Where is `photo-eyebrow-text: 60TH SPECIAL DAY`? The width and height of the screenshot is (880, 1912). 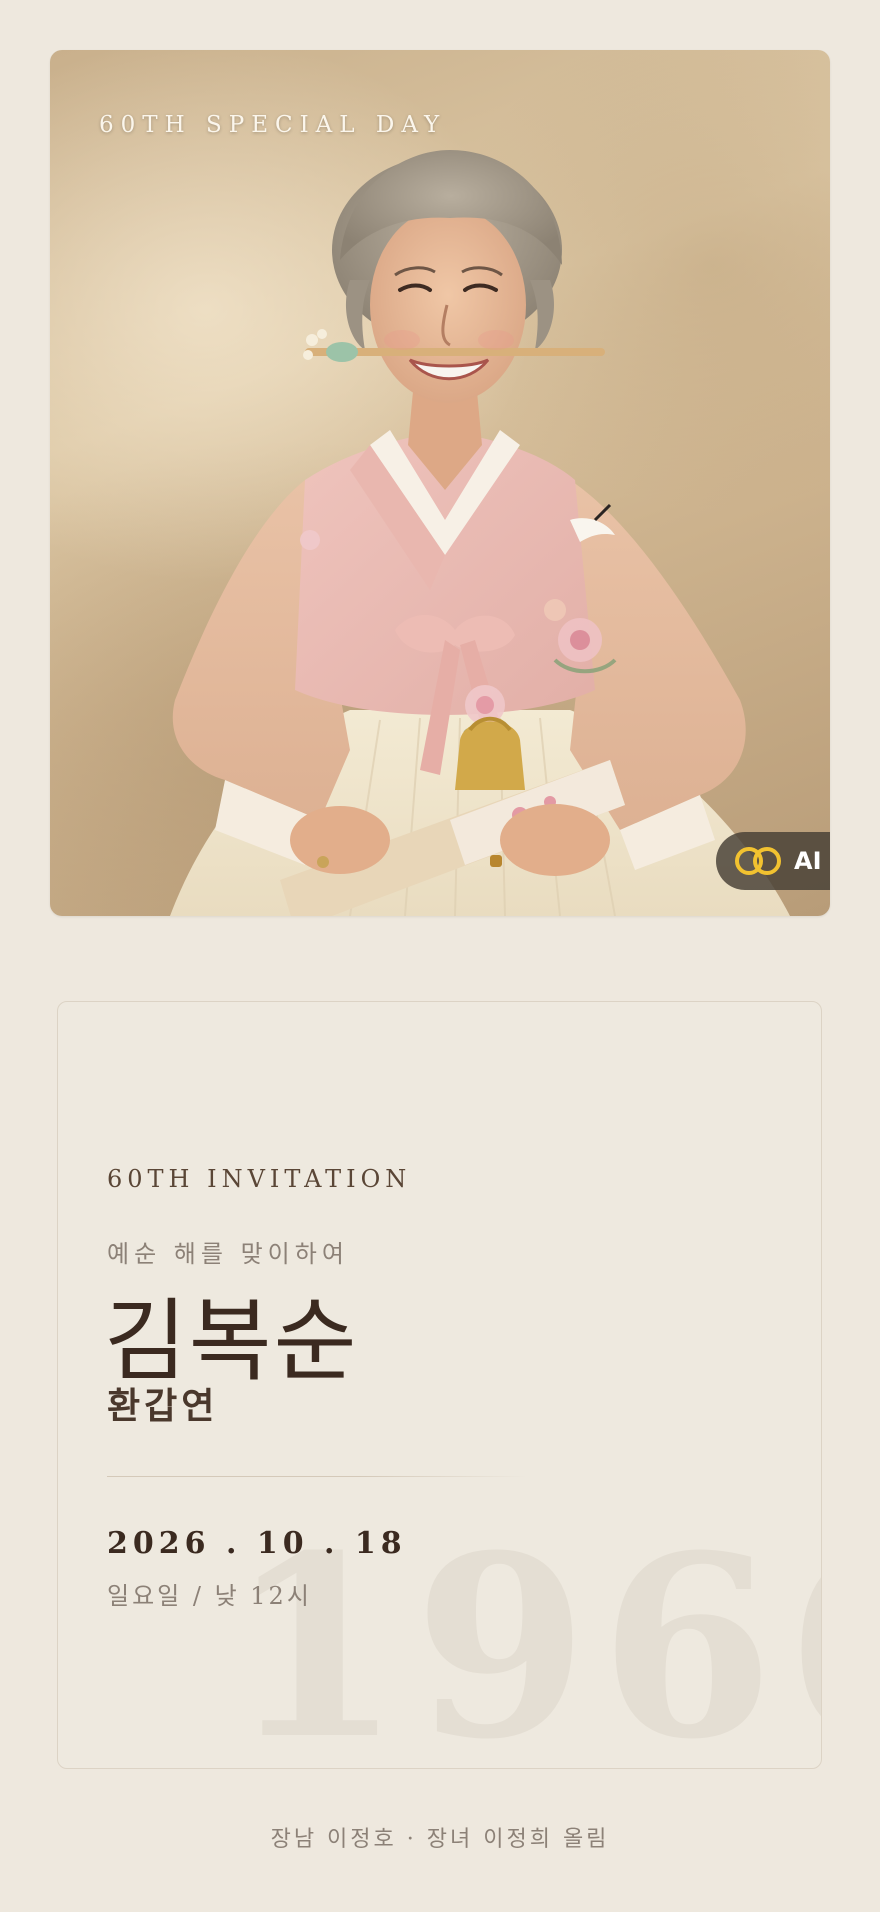 photo-eyebrow-text: 60TH SPECIAL DAY is located at coordinates (273, 125).